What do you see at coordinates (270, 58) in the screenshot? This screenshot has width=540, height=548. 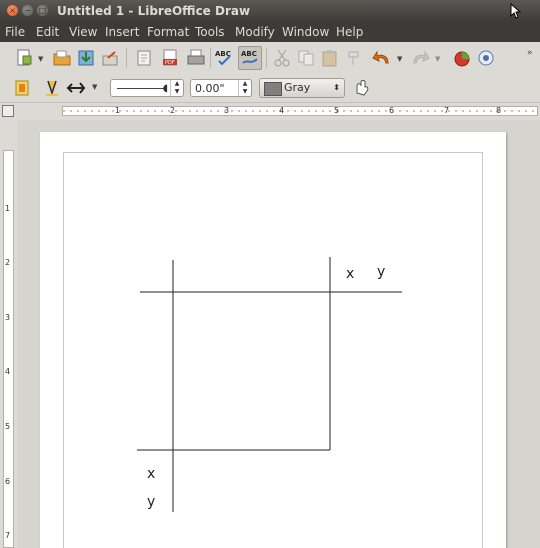 I see `standard-toolbar: ▼ PDF ABC ABC ▼ ▼ »` at bounding box center [270, 58].